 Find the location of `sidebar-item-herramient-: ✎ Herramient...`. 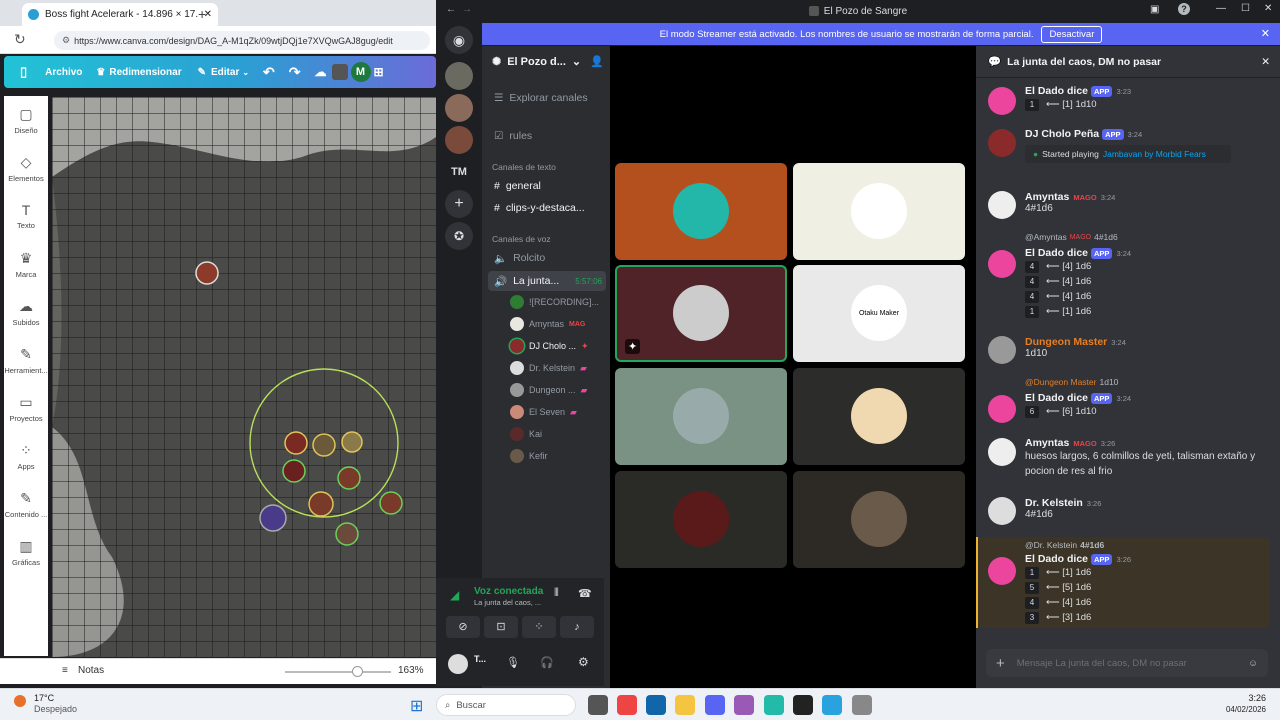

sidebar-item-herramient-: ✎ Herramient... is located at coordinates (26, 360).